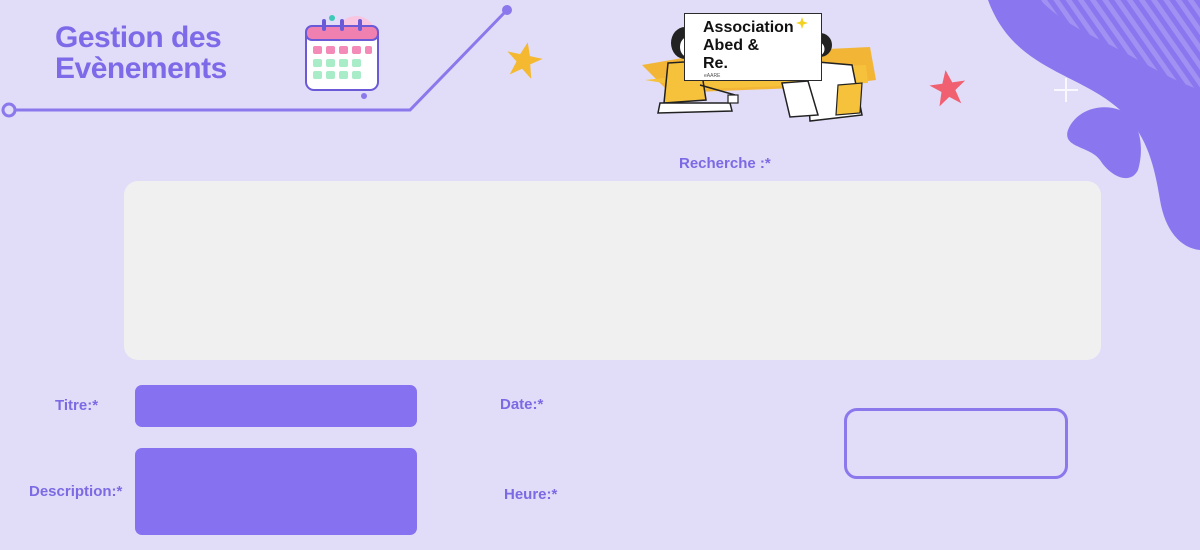 The width and height of the screenshot is (1200, 550). What do you see at coordinates (276, 491) in the screenshot?
I see `description-input` at bounding box center [276, 491].